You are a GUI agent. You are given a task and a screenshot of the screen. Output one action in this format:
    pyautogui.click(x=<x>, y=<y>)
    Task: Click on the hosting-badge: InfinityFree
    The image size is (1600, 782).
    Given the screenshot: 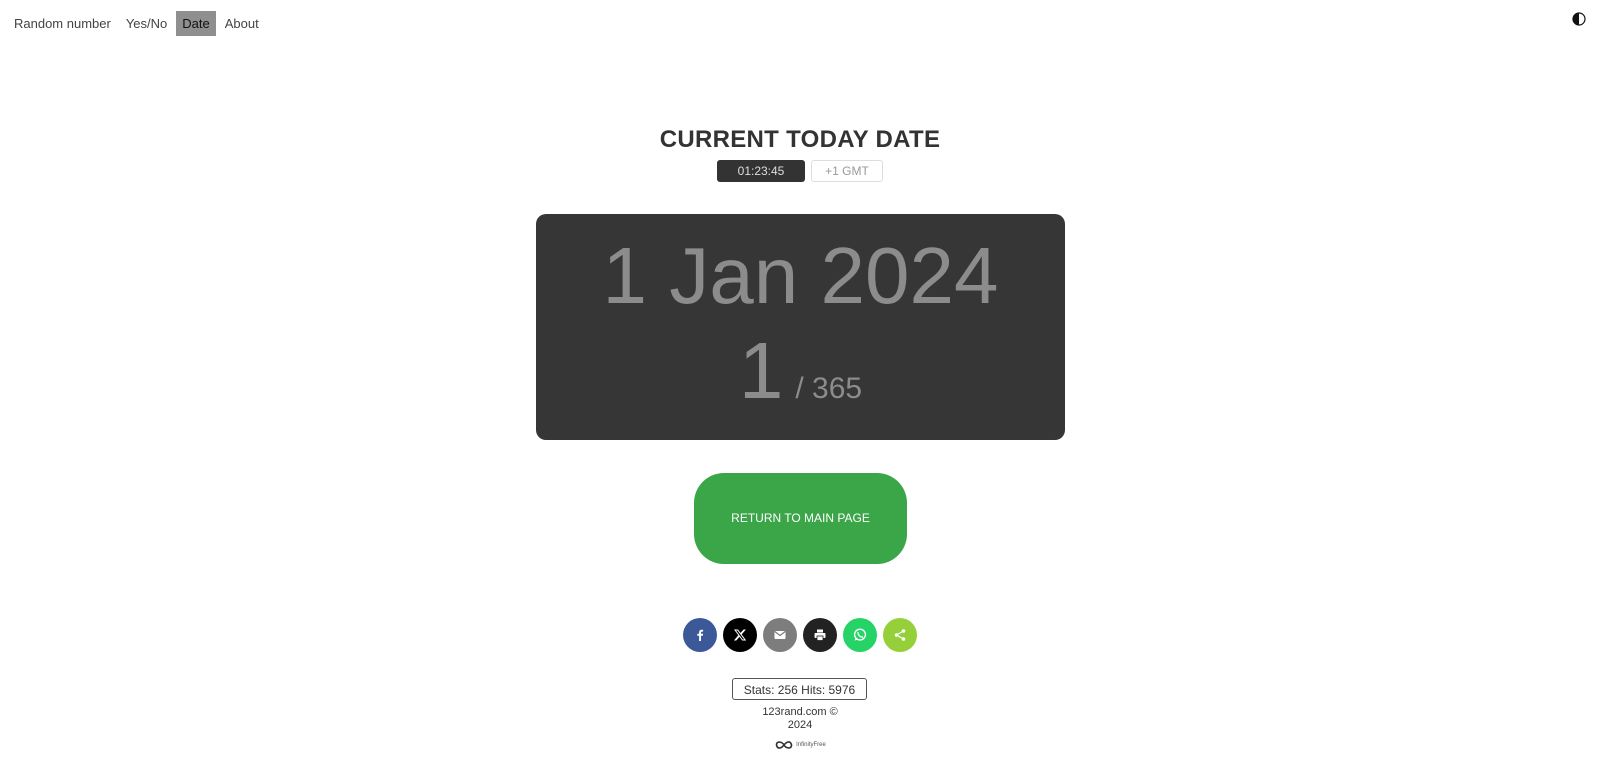 What is the action you would take?
    pyautogui.click(x=800, y=745)
    